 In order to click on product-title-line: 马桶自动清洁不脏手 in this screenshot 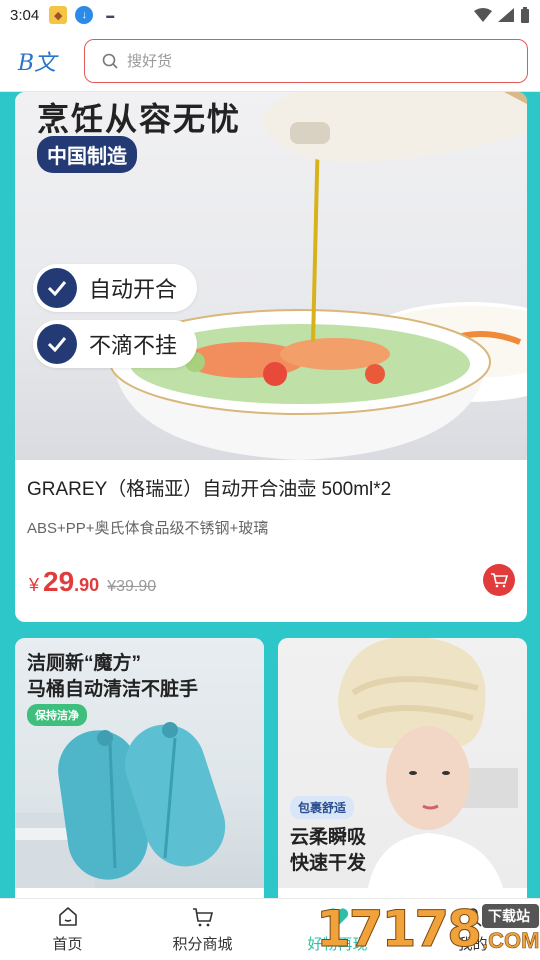, I will do `click(113, 689)`.